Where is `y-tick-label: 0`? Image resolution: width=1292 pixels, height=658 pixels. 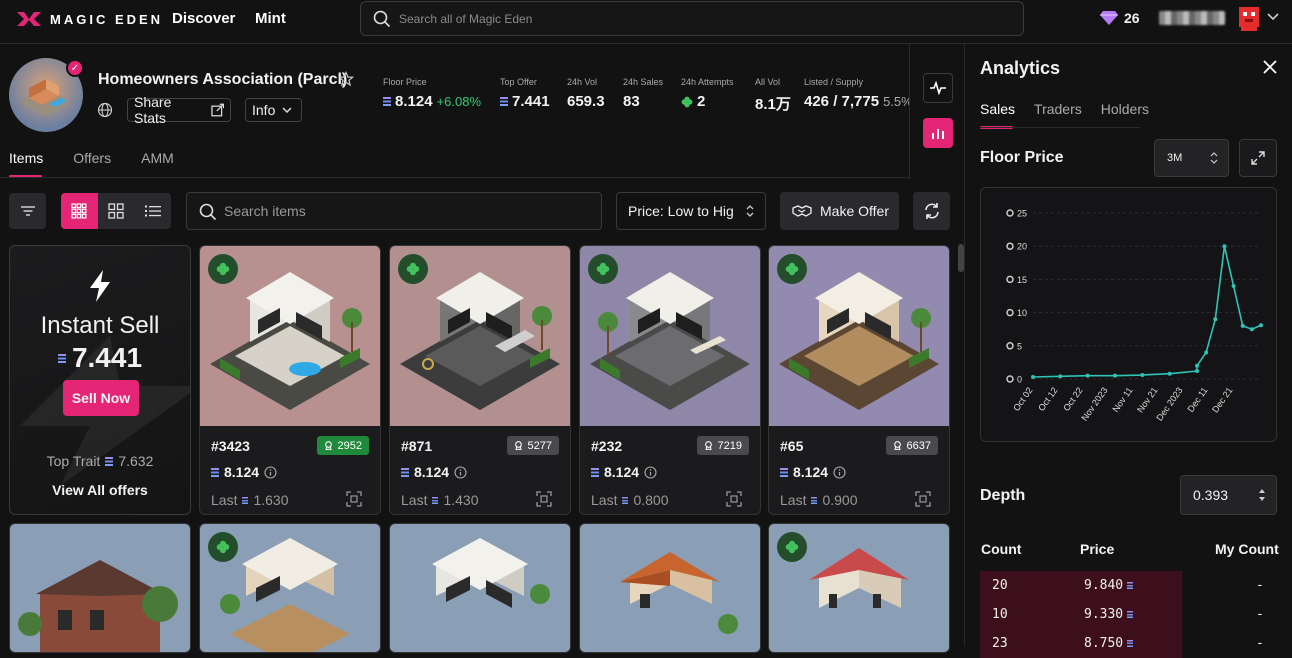
y-tick-label: 0 is located at coordinates (1019, 380).